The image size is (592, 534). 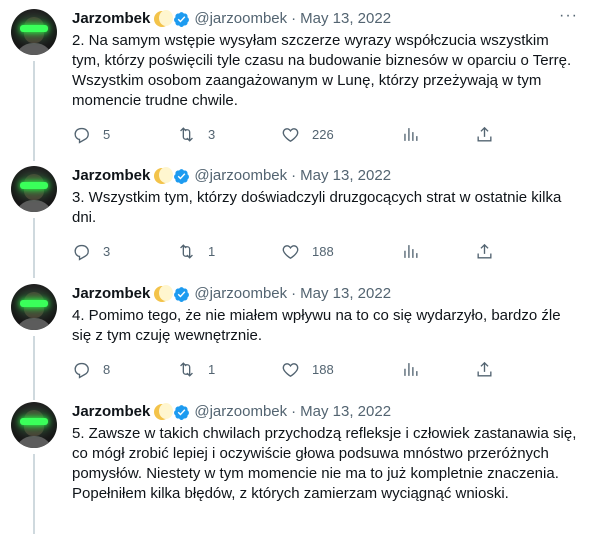 I want to click on reply-count: 3, so click(x=107, y=251).